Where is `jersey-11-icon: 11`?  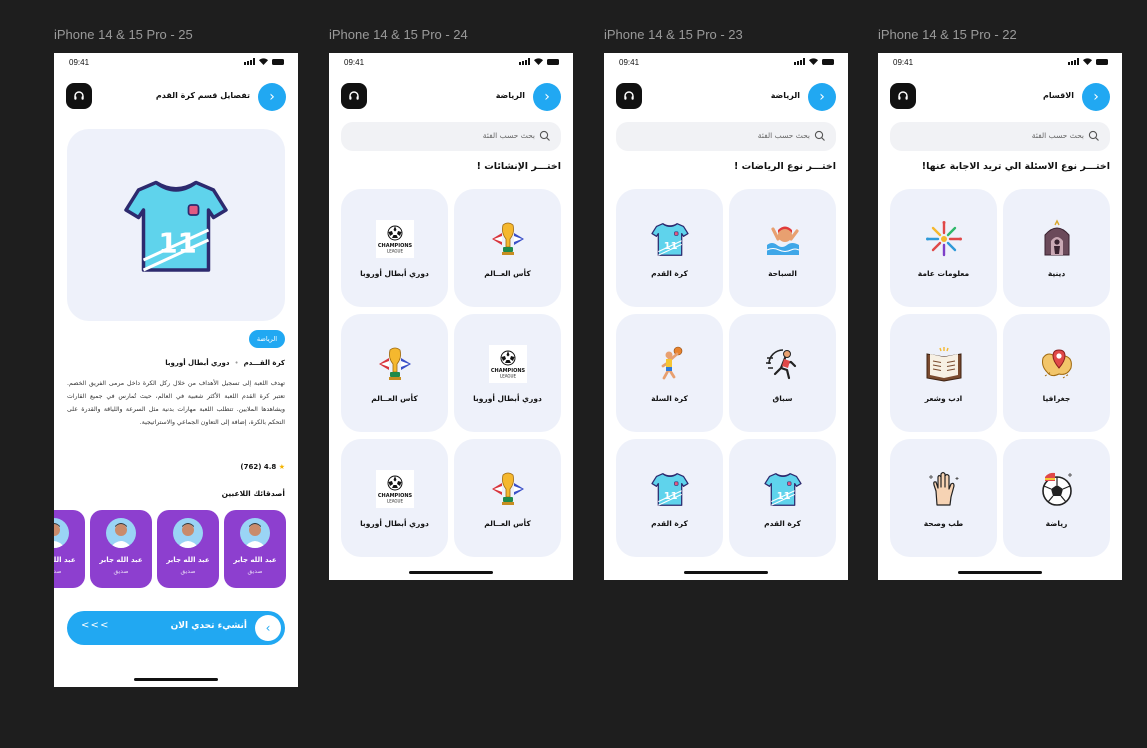
jersey-11-icon: 11 is located at coordinates (176, 226).